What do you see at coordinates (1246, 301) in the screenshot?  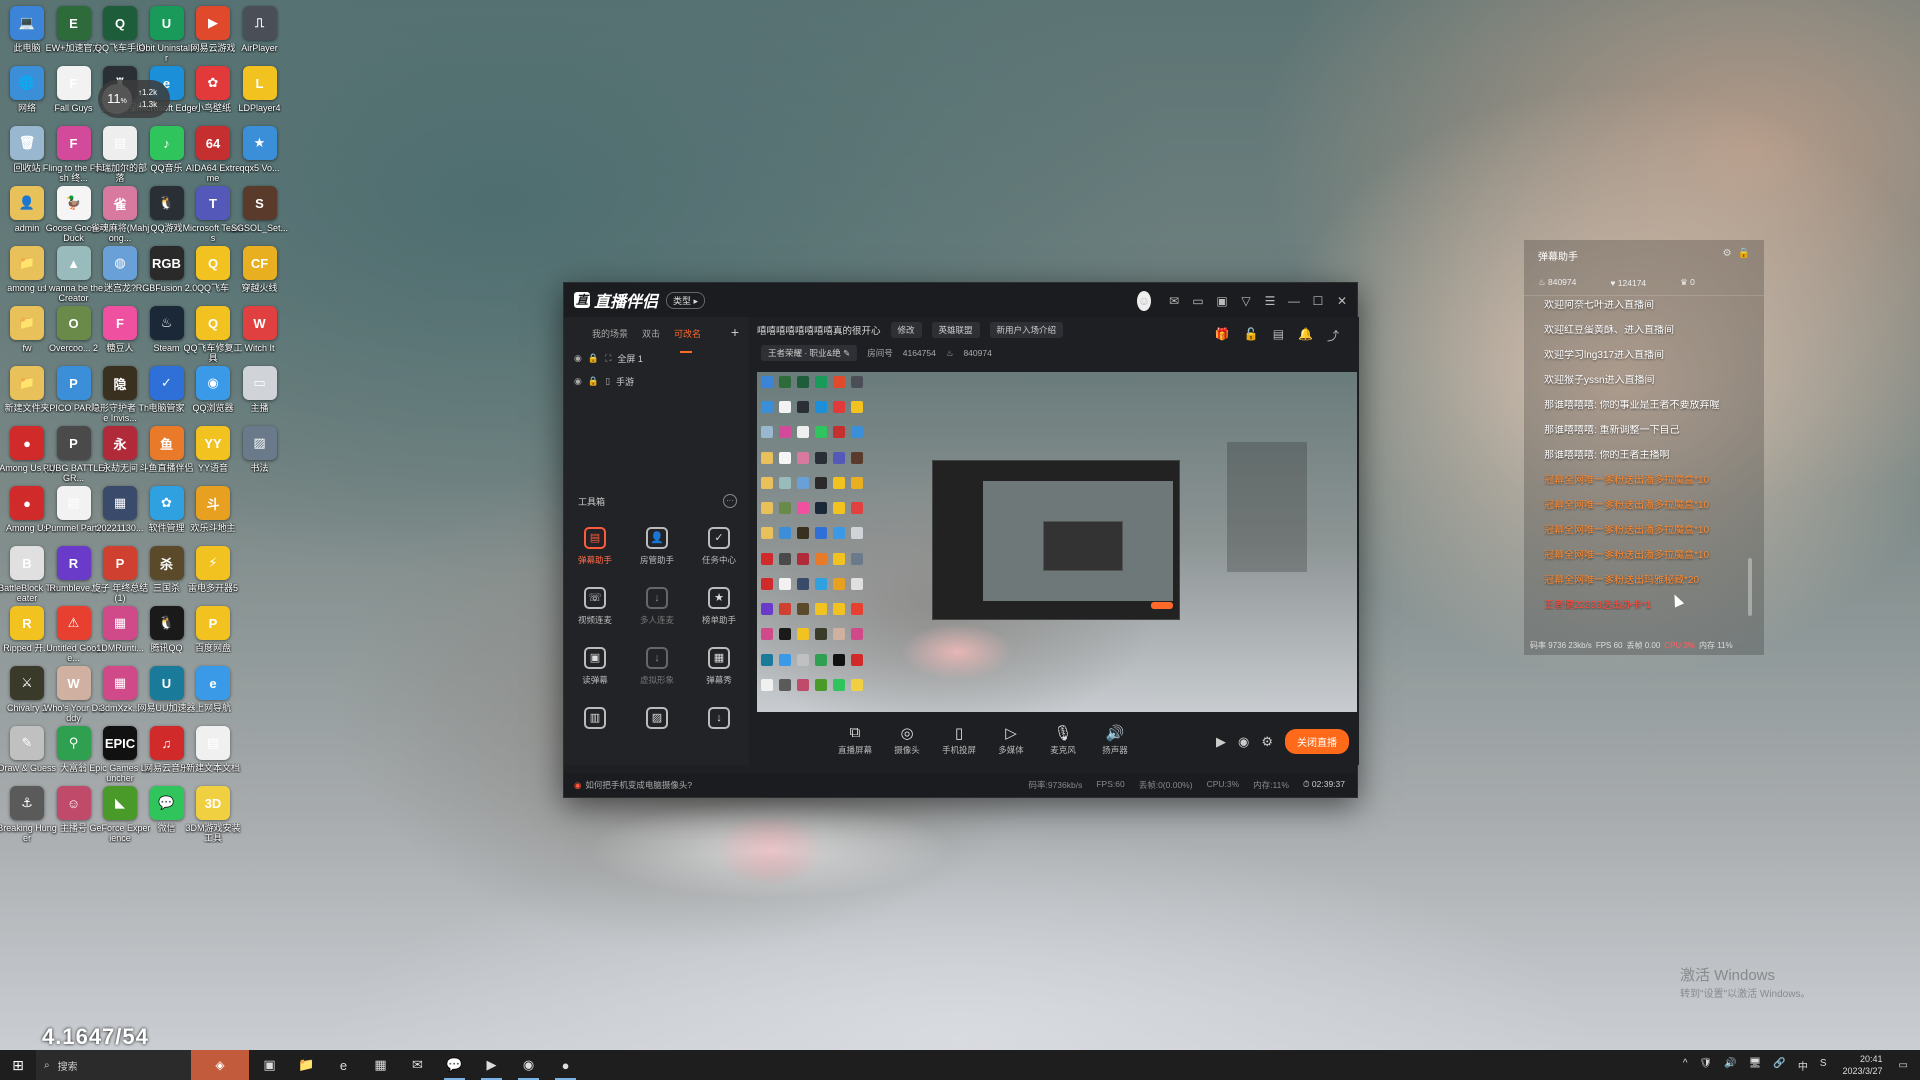 I see `filter-icon: ▽` at bounding box center [1246, 301].